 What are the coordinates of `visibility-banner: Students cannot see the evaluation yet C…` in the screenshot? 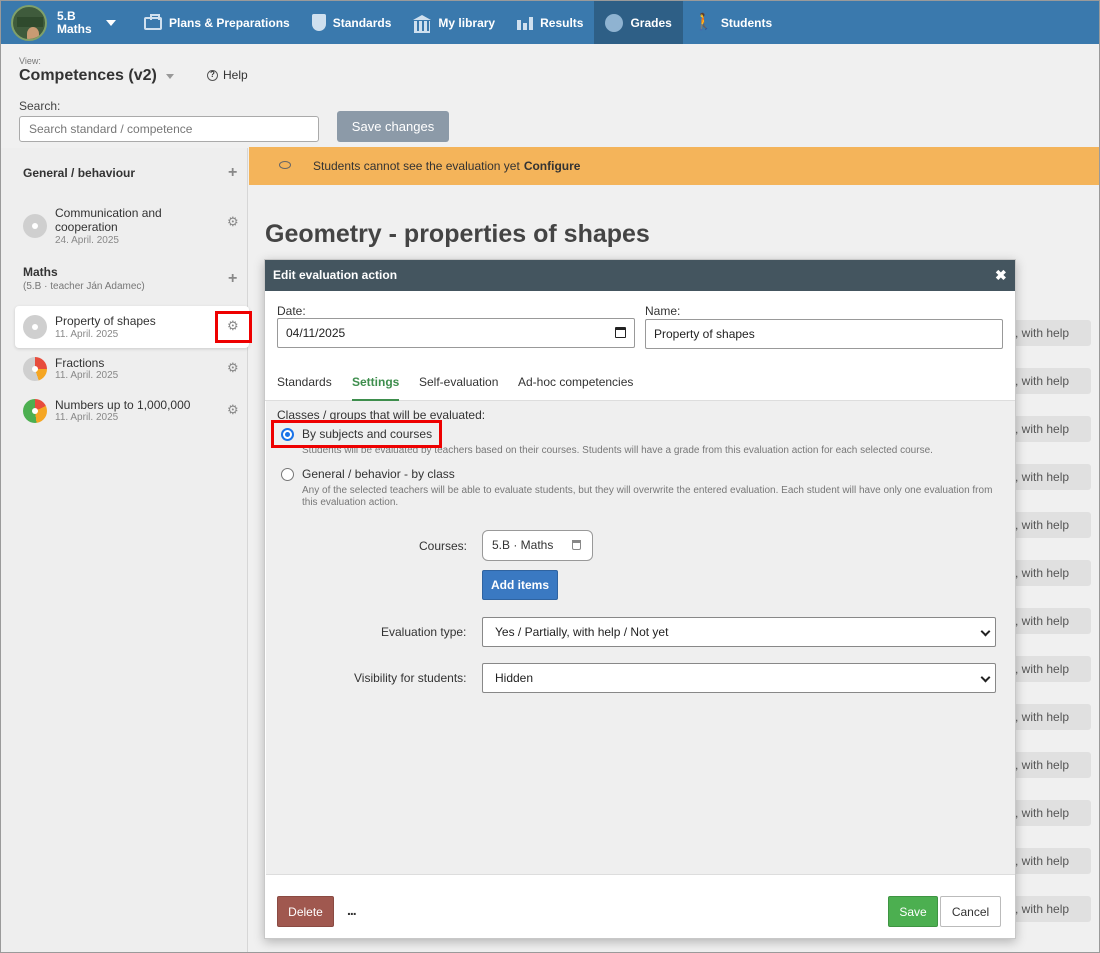 It's located at (674, 166).